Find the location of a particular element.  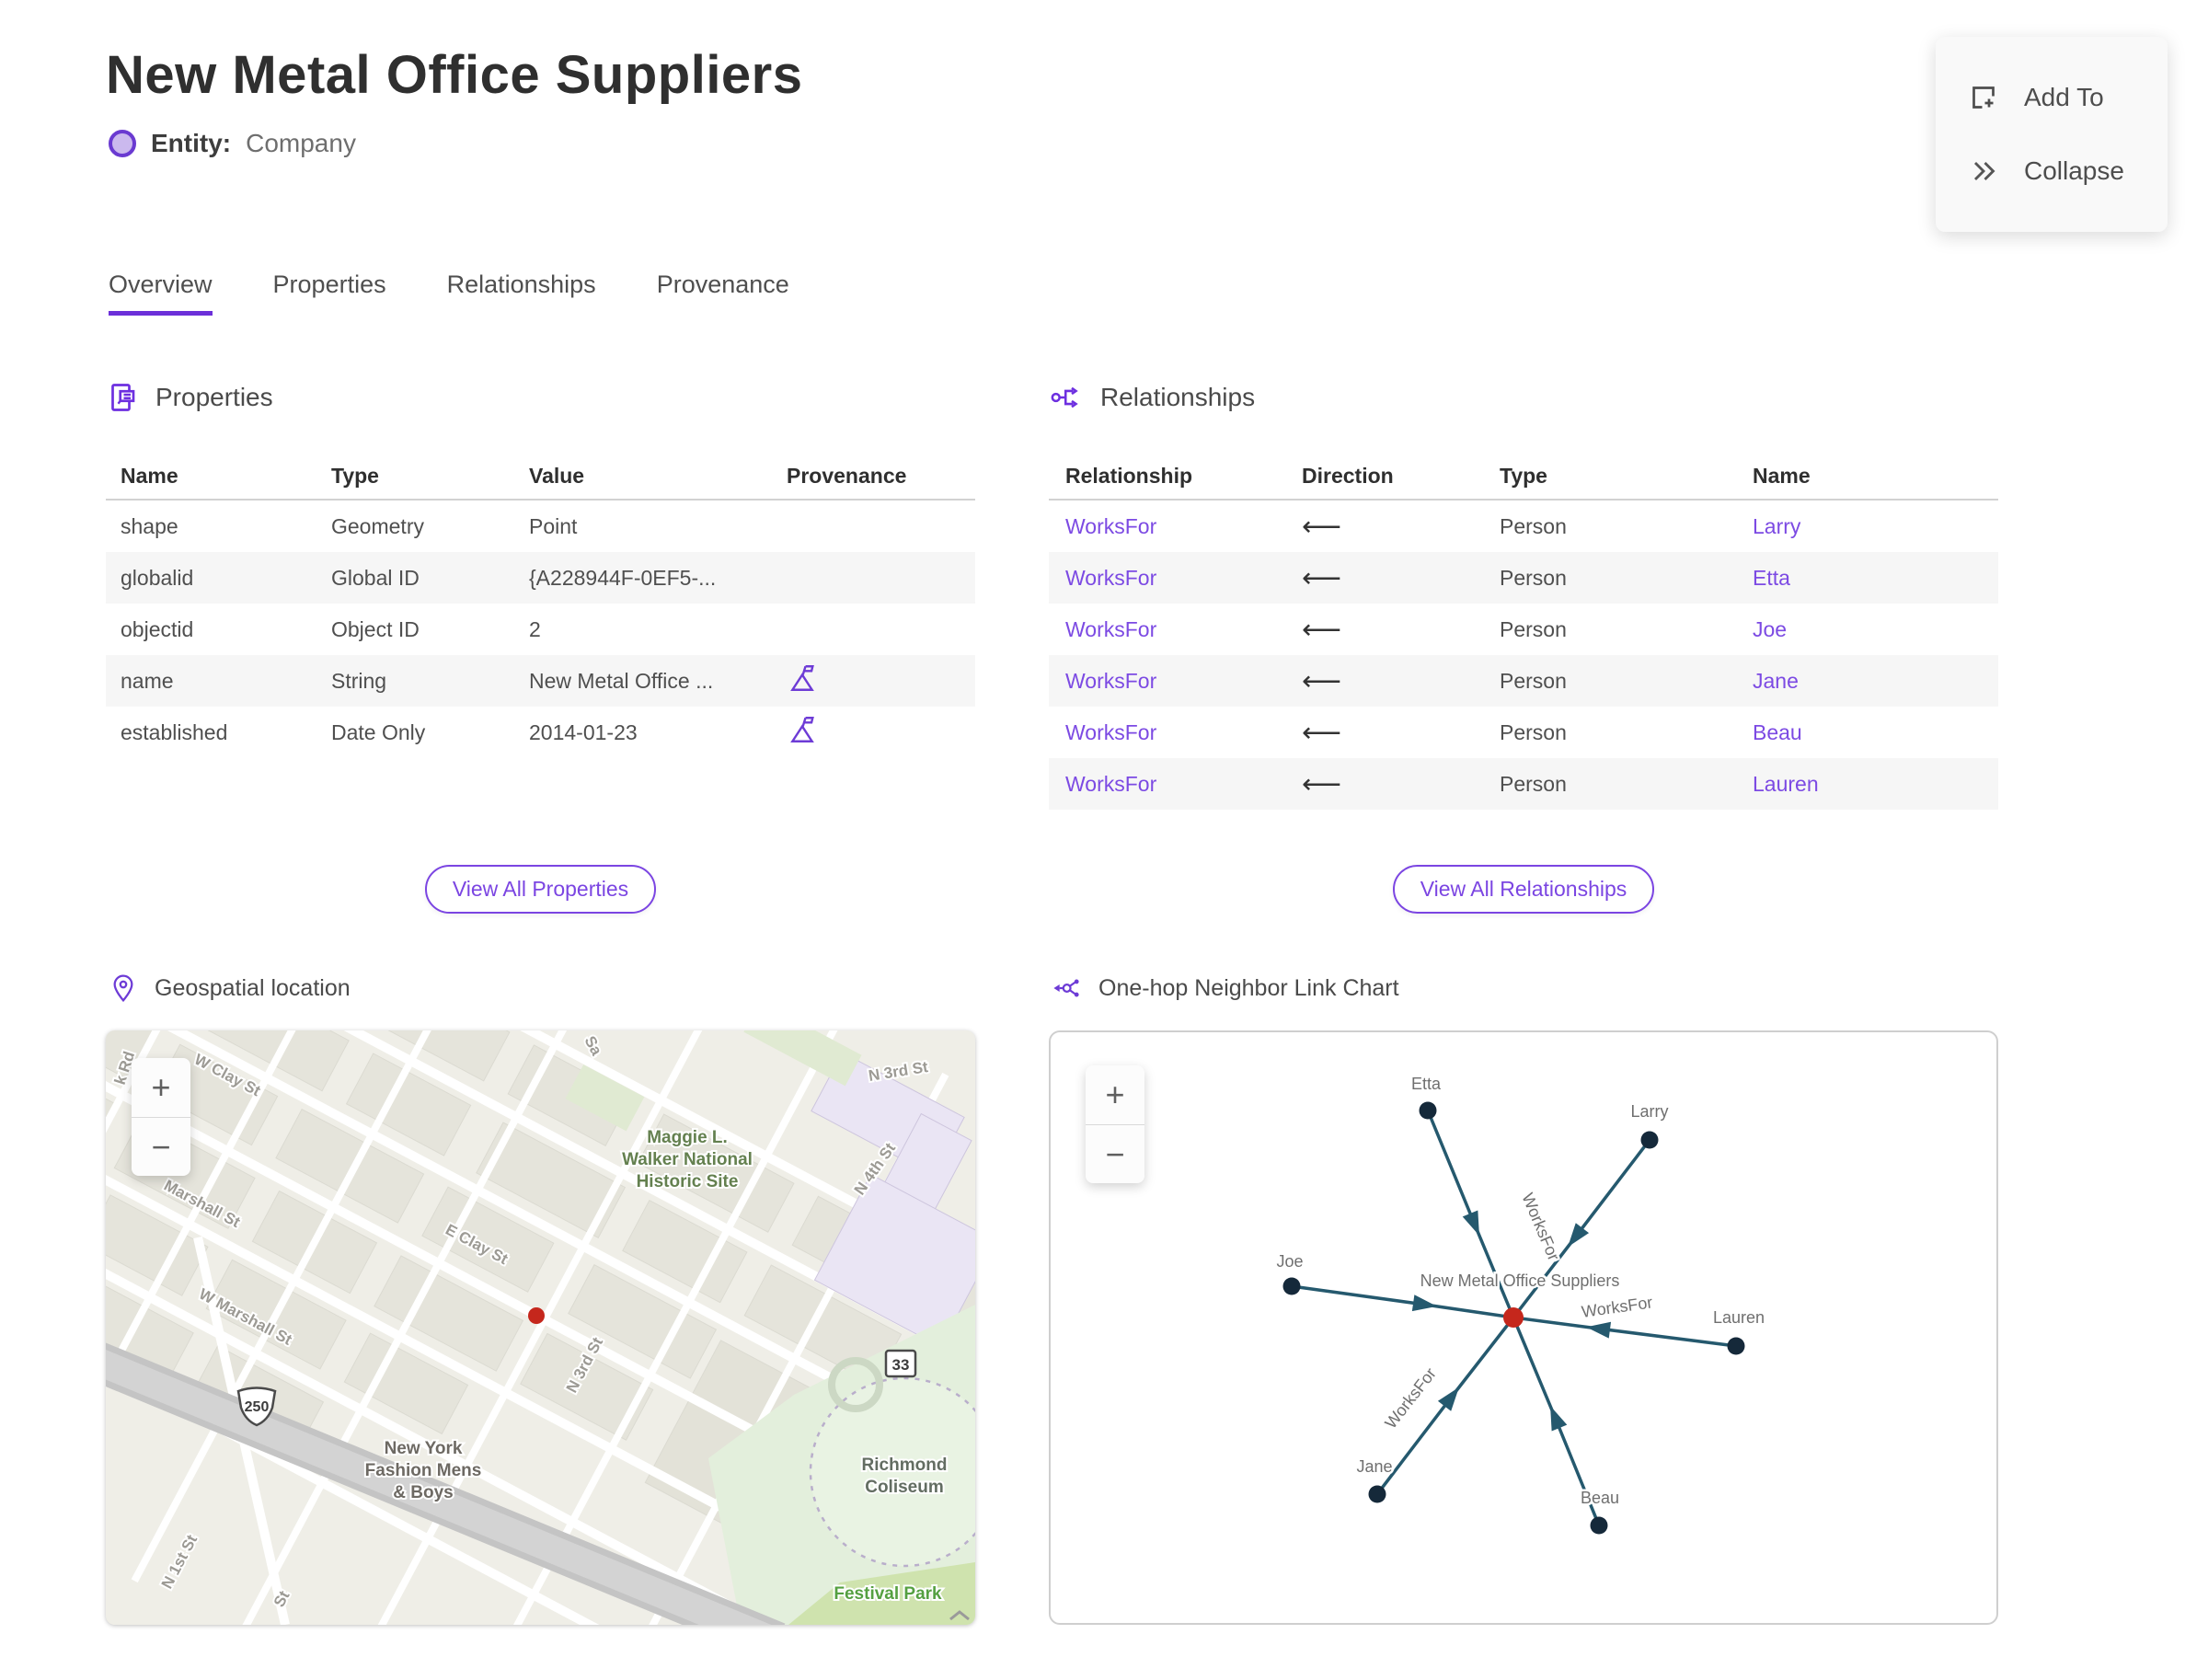

prop-name: objectid is located at coordinates (157, 628).